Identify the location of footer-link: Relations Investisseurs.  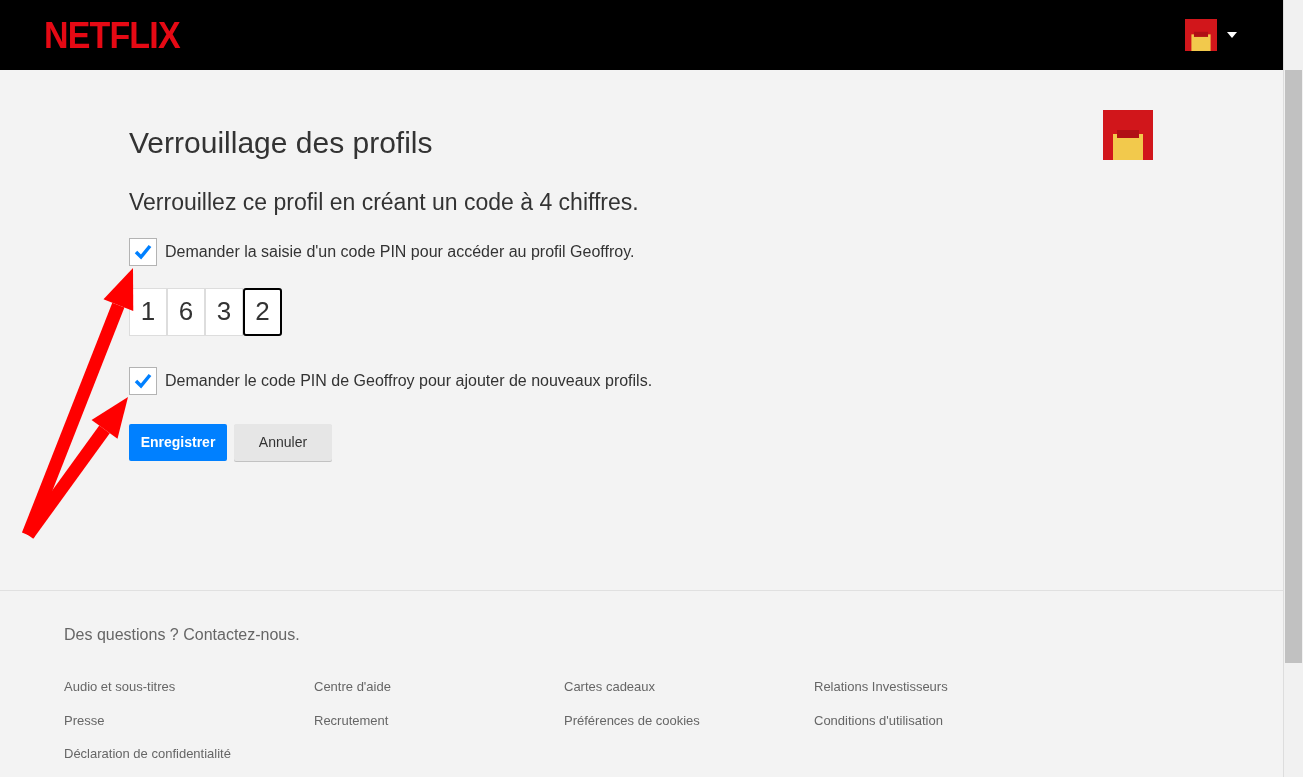
(881, 687).